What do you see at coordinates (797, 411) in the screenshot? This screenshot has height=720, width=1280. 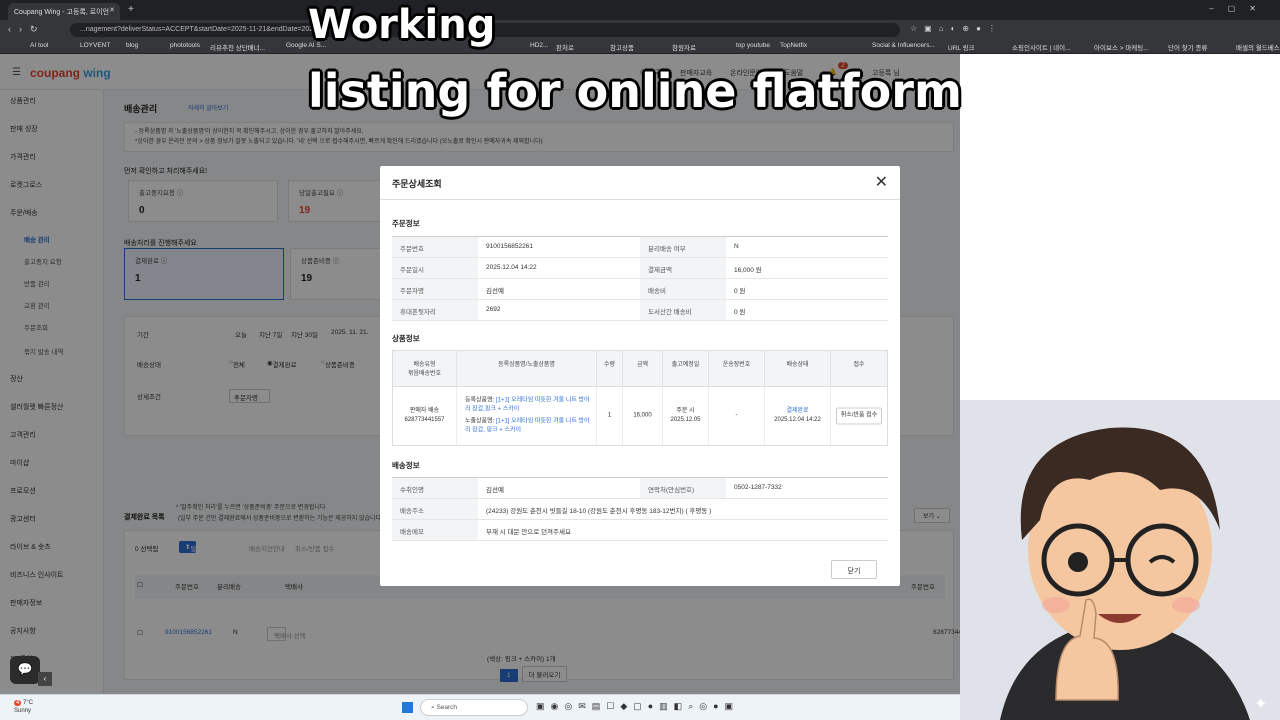 I see `status-link: 결제완료` at bounding box center [797, 411].